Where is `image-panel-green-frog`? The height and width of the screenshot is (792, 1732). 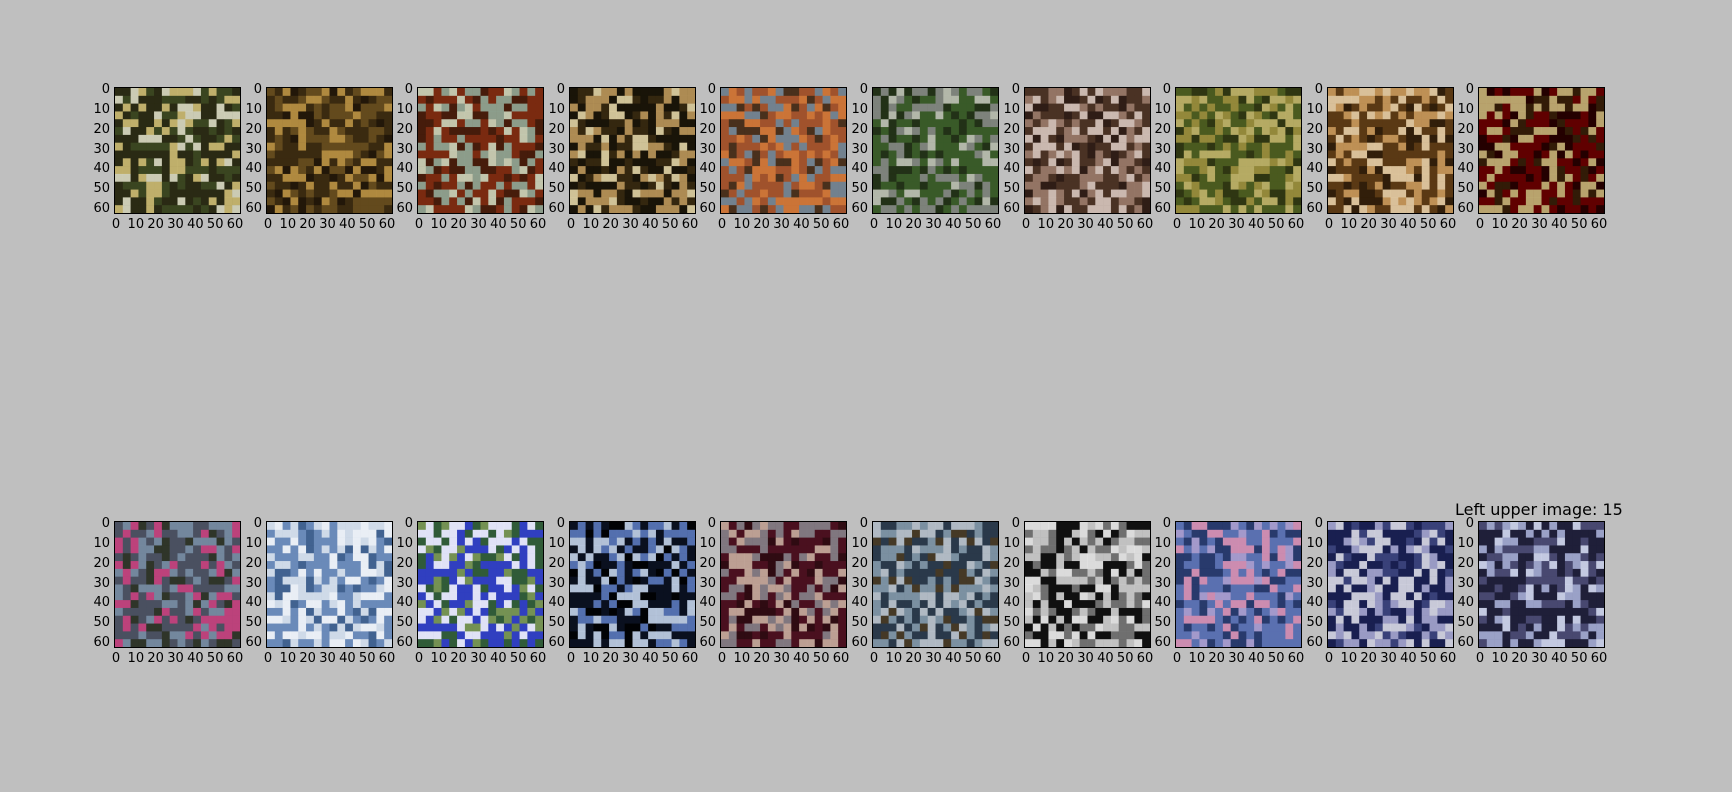
image-panel-green-frog is located at coordinates (480, 150).